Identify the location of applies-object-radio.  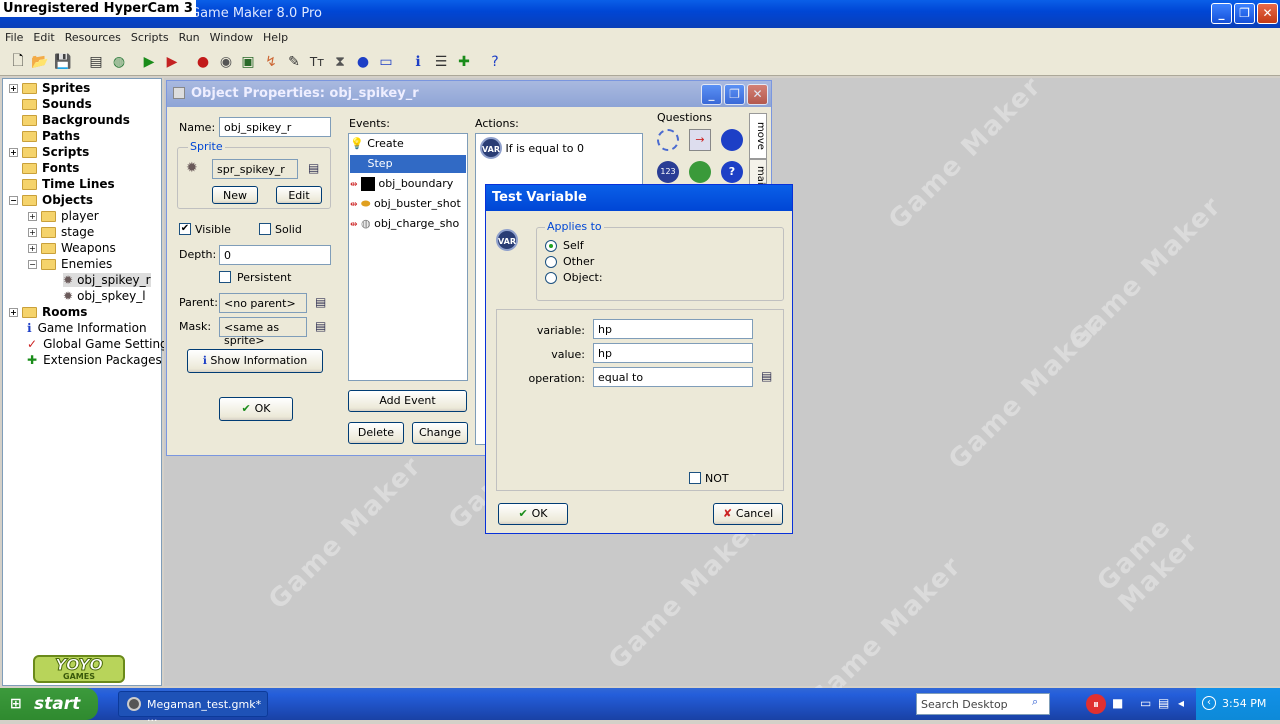
(551, 278).